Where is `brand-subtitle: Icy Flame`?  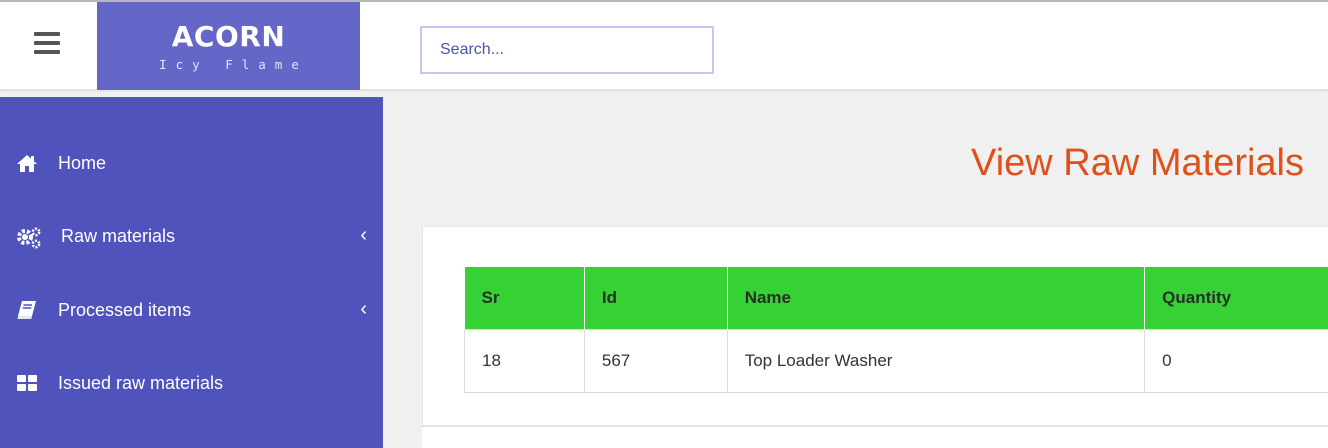
brand-subtitle: Icy Flame is located at coordinates (233, 64).